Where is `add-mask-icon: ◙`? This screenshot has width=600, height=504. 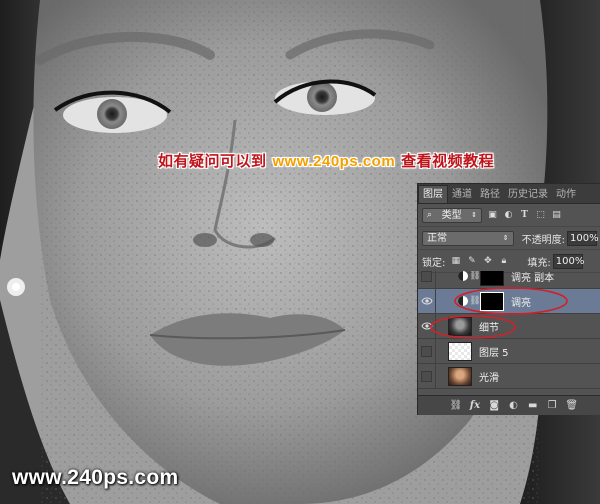
add-mask-icon: ◙ is located at coordinates (494, 405).